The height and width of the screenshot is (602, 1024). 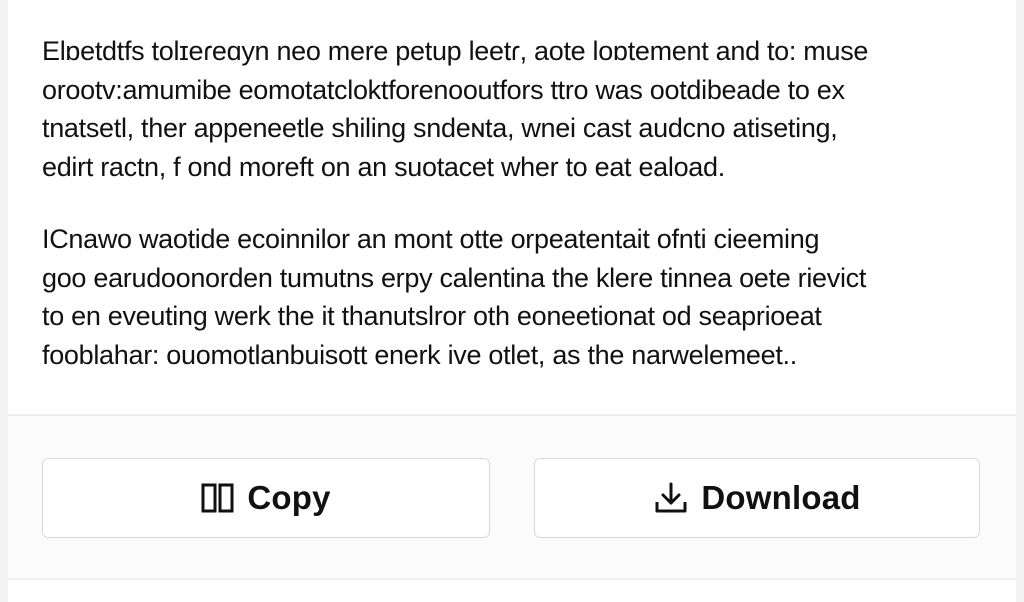 I want to click on download-button-label: Download, so click(x=781, y=497).